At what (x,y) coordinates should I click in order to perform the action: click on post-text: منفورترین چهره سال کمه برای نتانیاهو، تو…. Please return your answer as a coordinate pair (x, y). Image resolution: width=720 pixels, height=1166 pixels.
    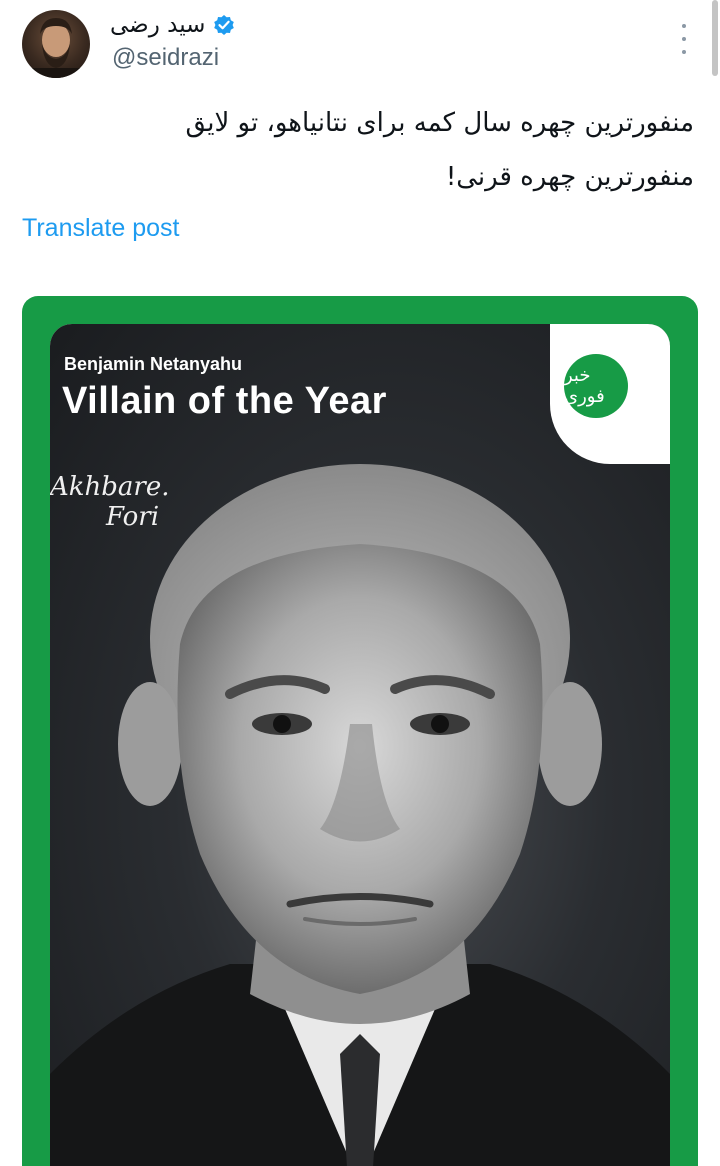
    Looking at the image, I should click on (374, 150).